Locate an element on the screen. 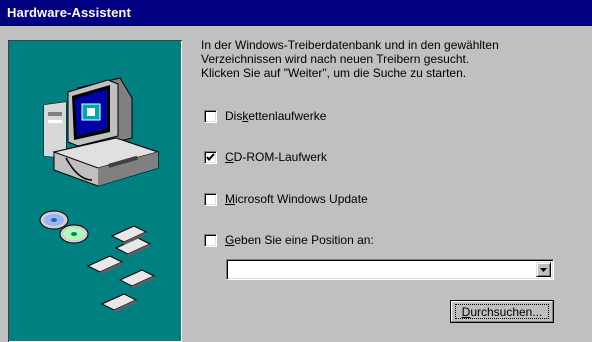 The width and height of the screenshot is (592, 342). floppy-disk-icon is located at coordinates (121, 268).